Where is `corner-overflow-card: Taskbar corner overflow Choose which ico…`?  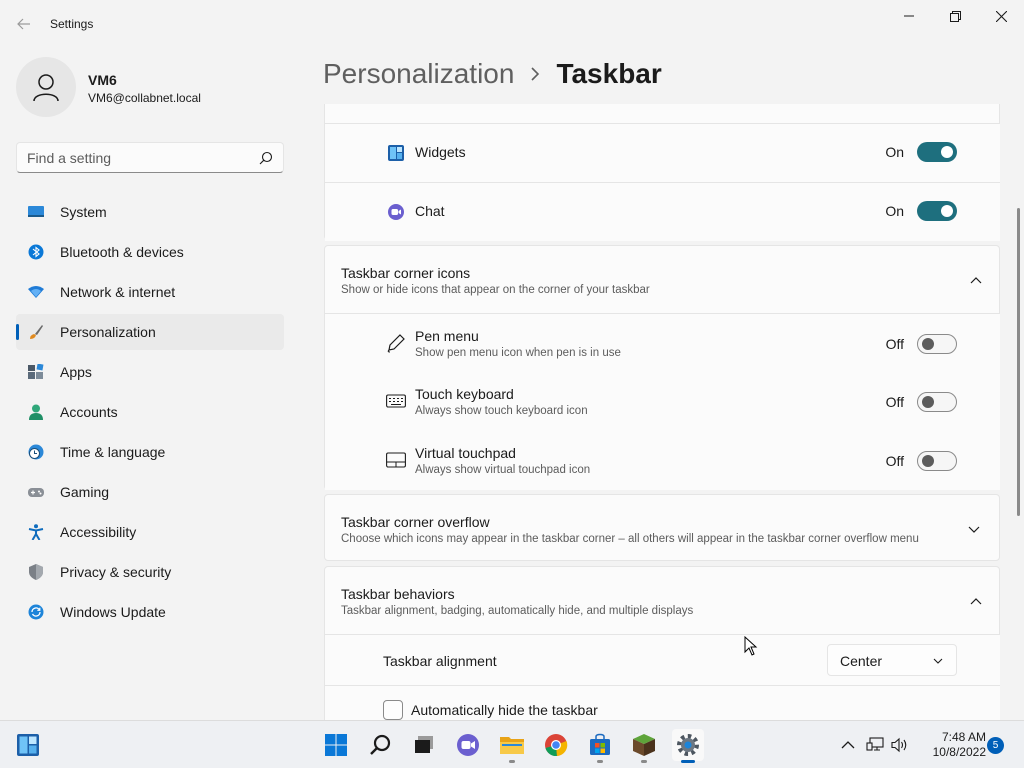
corner-overflow-card: Taskbar corner overflow Choose which ico… is located at coordinates (662, 527).